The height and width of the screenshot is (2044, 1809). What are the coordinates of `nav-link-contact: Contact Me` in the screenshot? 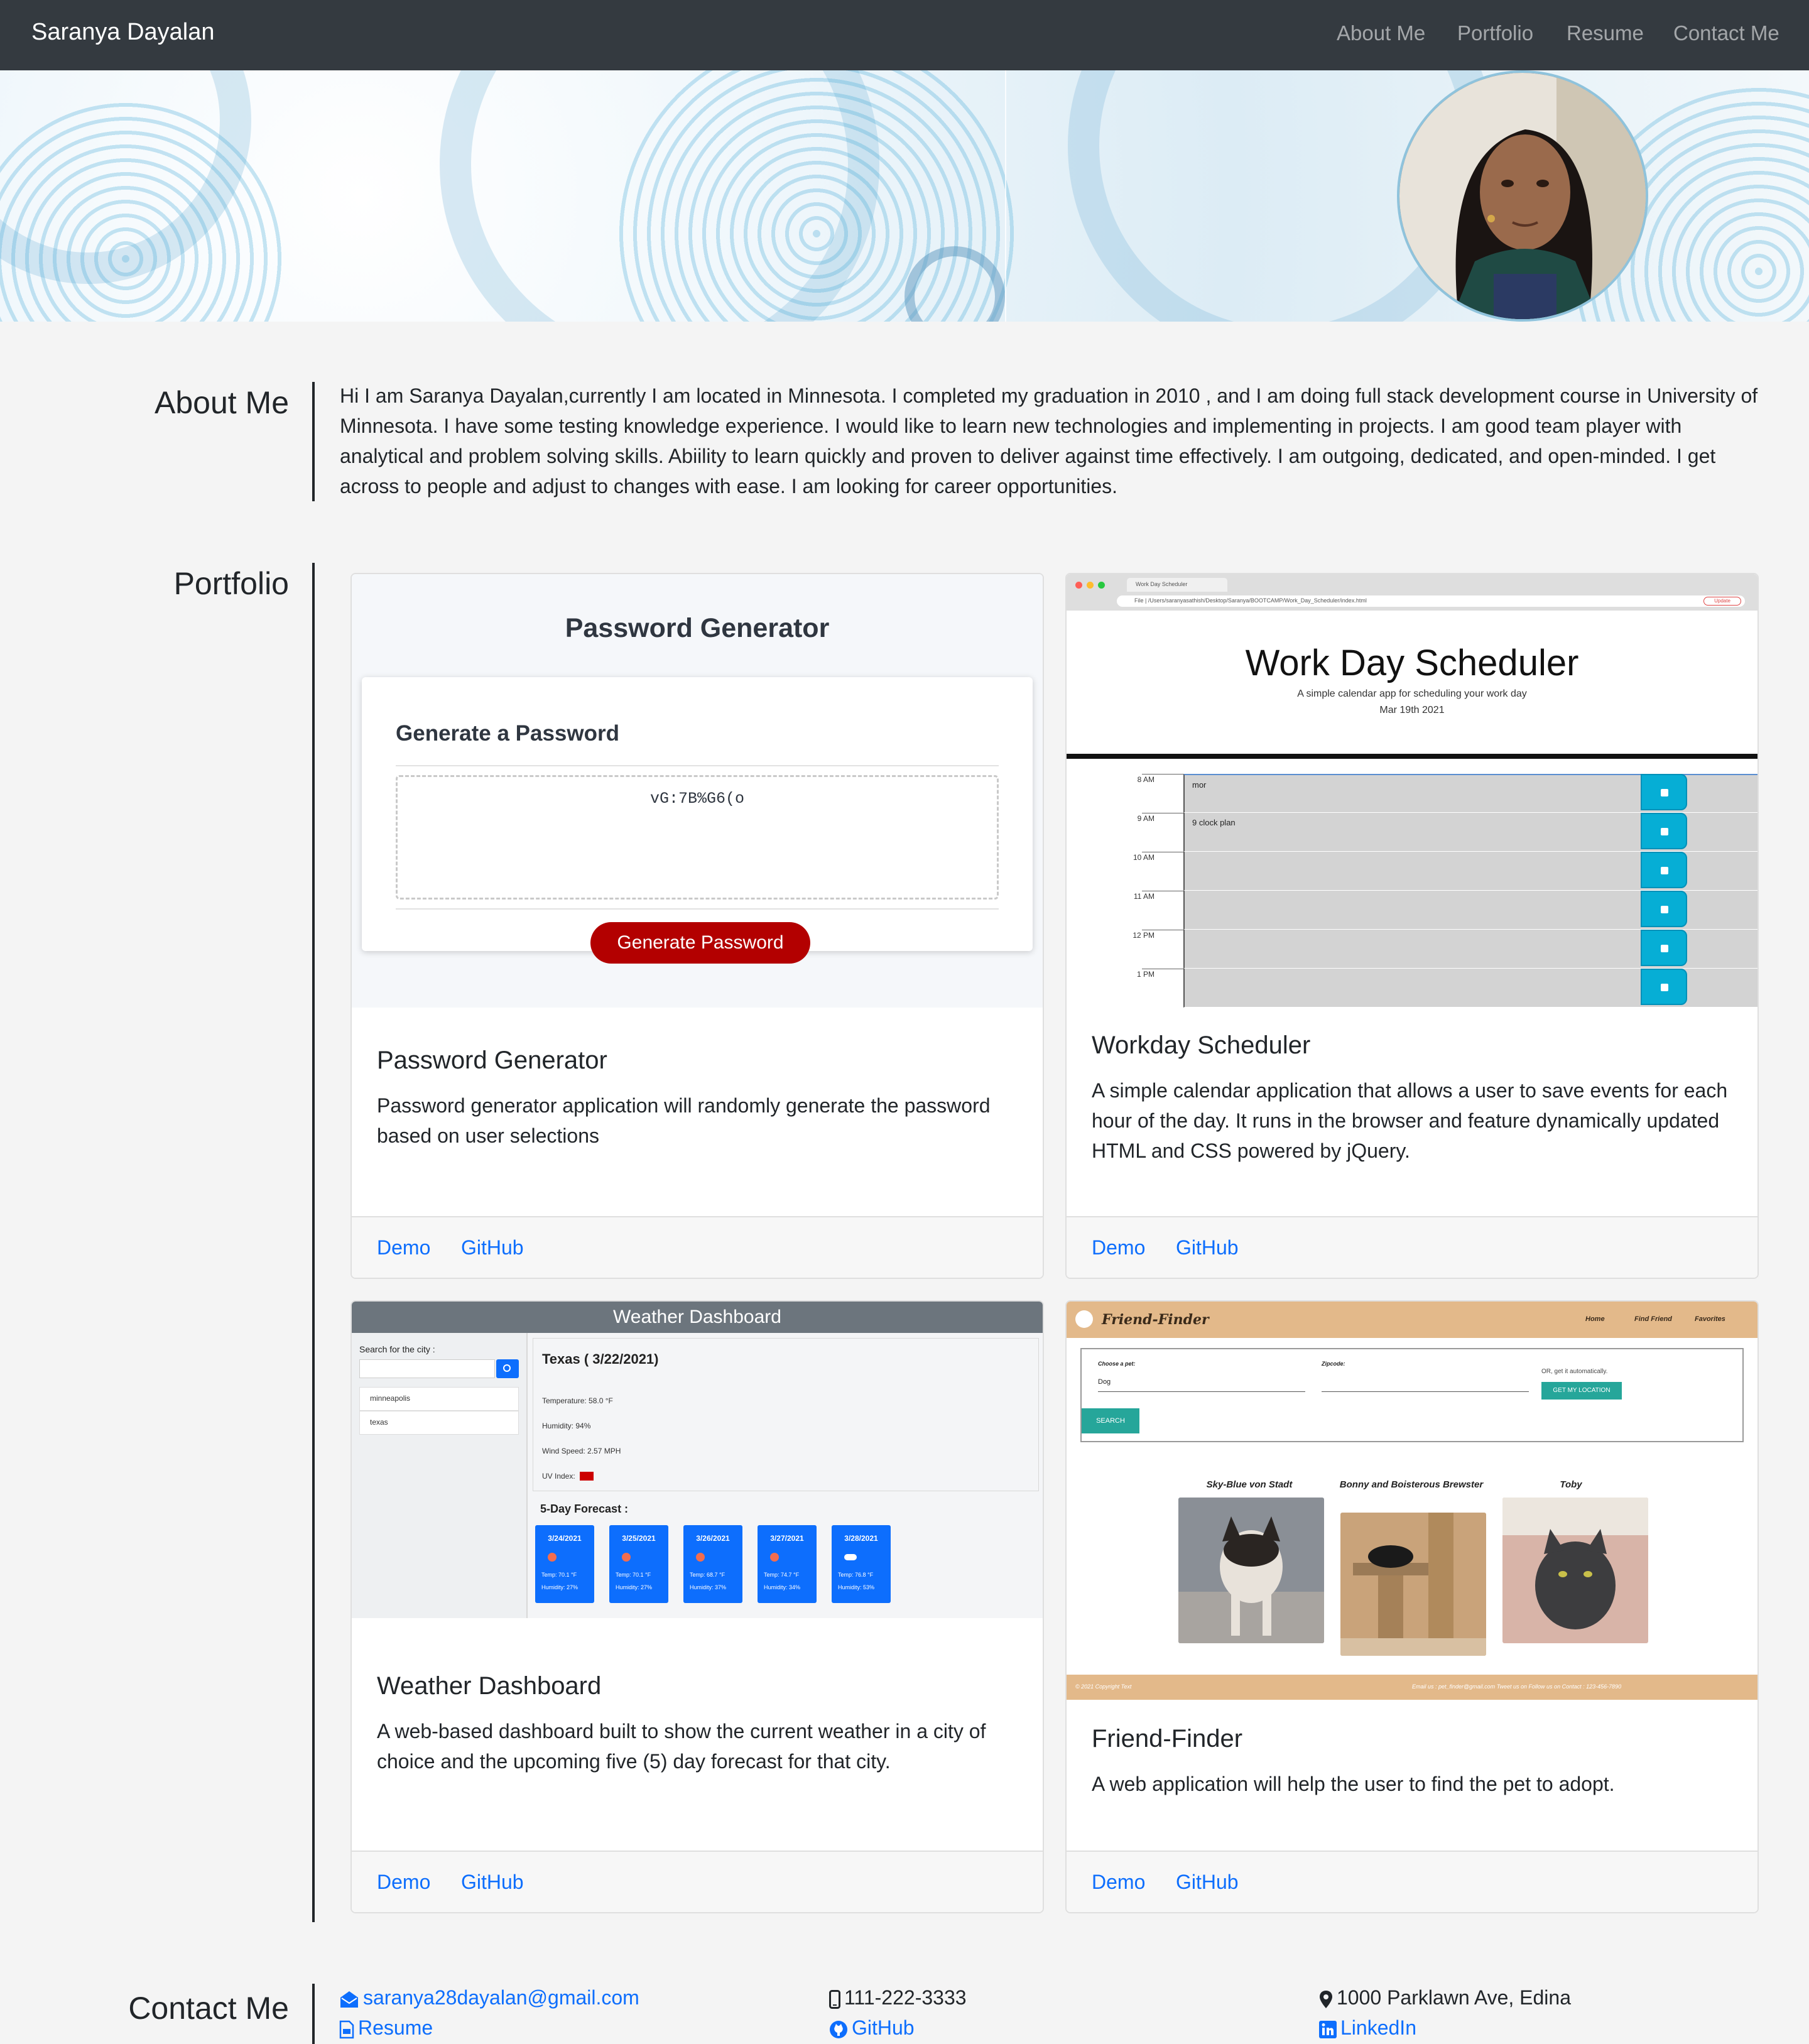 It's located at (1726, 33).